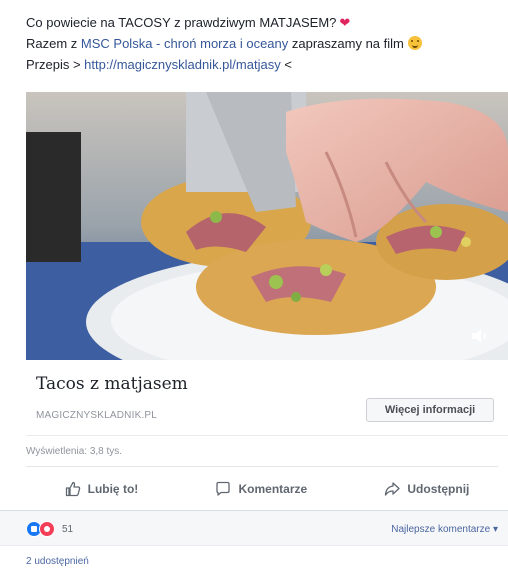  I want to click on like-label: Lubię to!, so click(113, 489).